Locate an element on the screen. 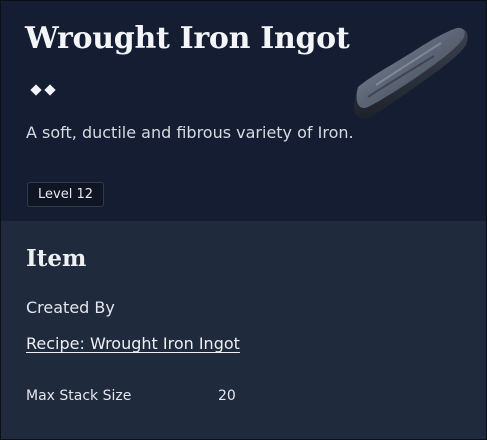 Image resolution: width=487 pixels, height=440 pixels. section-title: Item is located at coordinates (56, 258).